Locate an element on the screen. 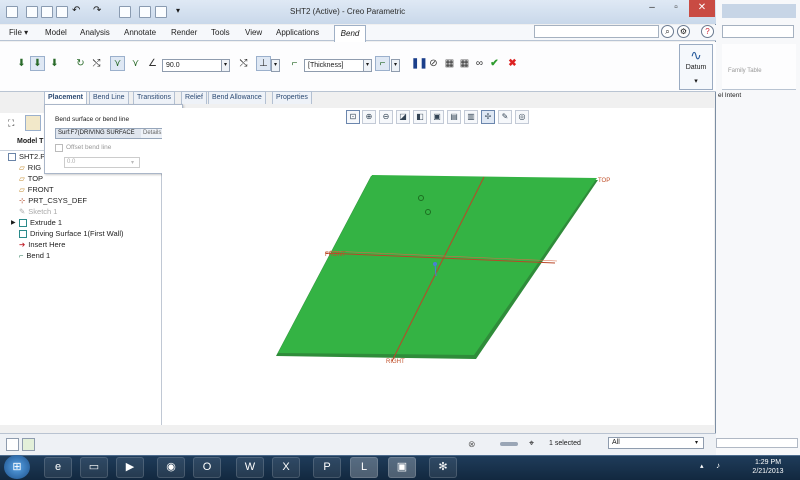 This screenshot has width=800, height=480. windows-icon is located at coordinates (145, 12).